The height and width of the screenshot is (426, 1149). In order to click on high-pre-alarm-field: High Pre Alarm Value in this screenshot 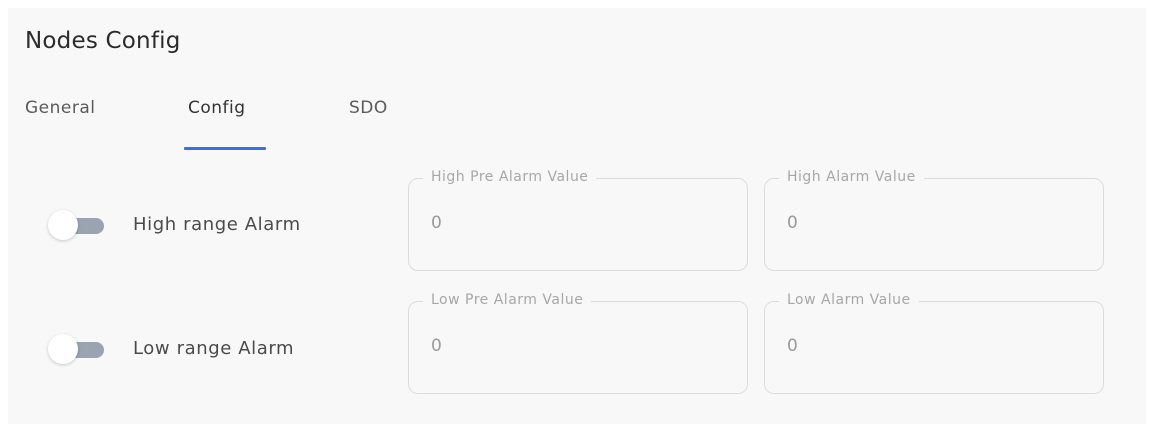, I will do `click(578, 220)`.